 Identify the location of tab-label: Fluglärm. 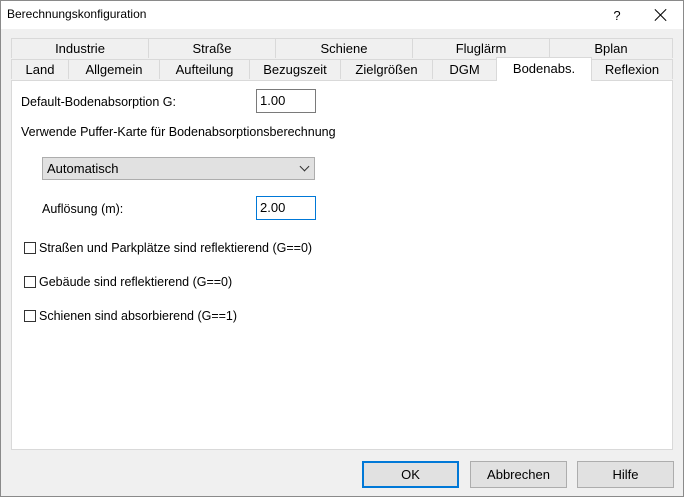
(481, 48).